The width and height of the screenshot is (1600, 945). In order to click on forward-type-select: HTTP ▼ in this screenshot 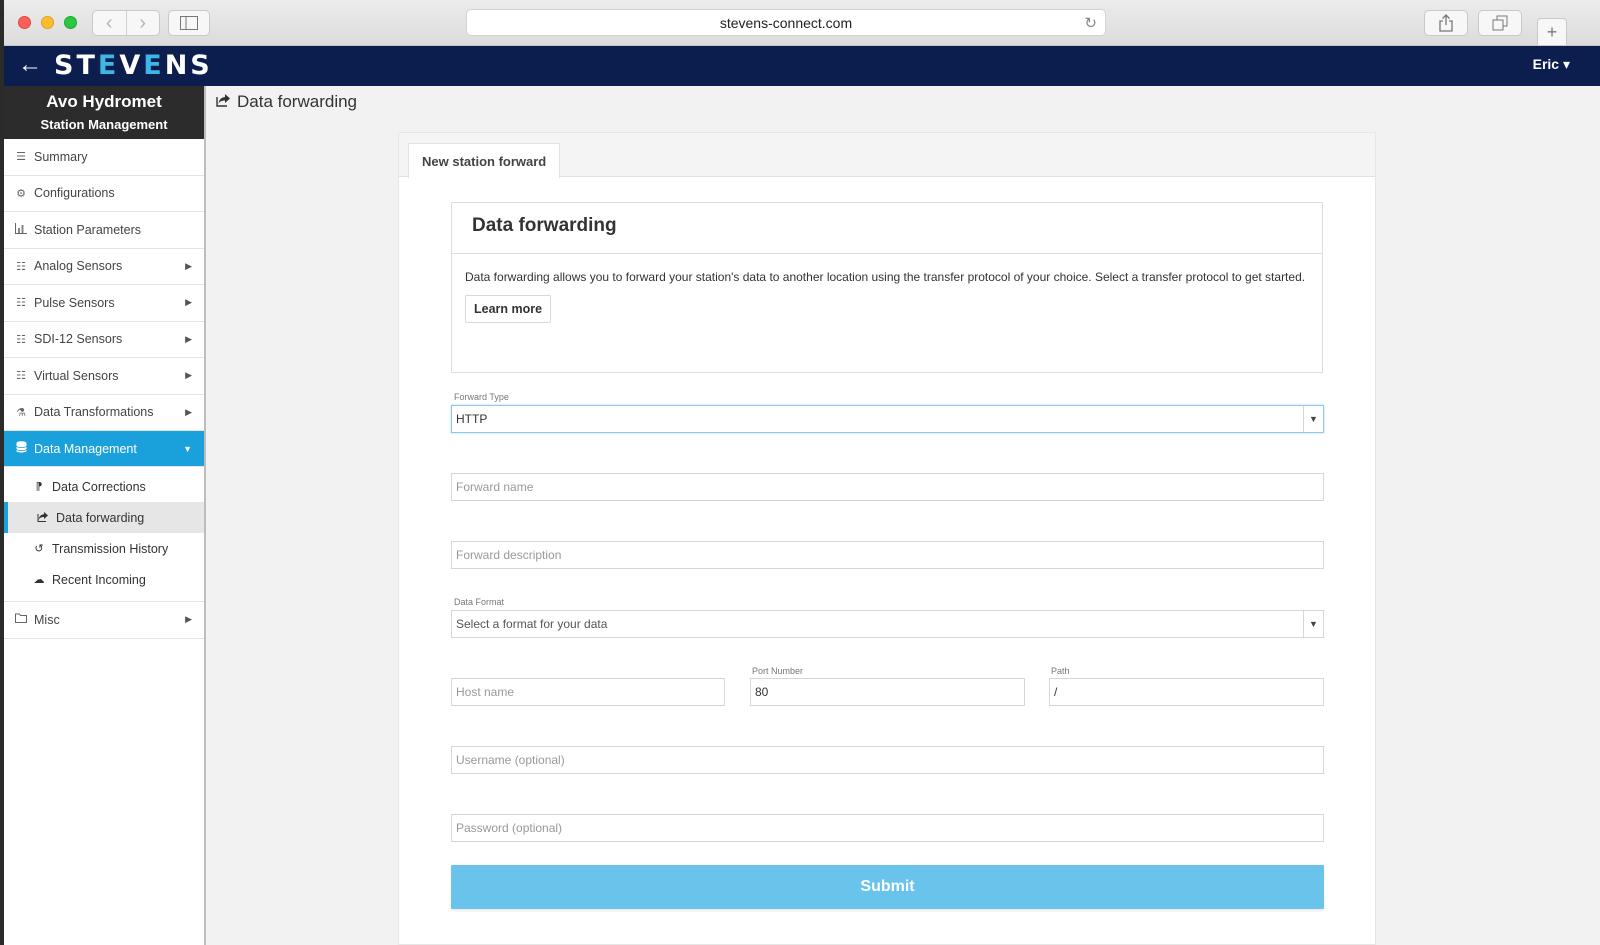, I will do `click(887, 419)`.